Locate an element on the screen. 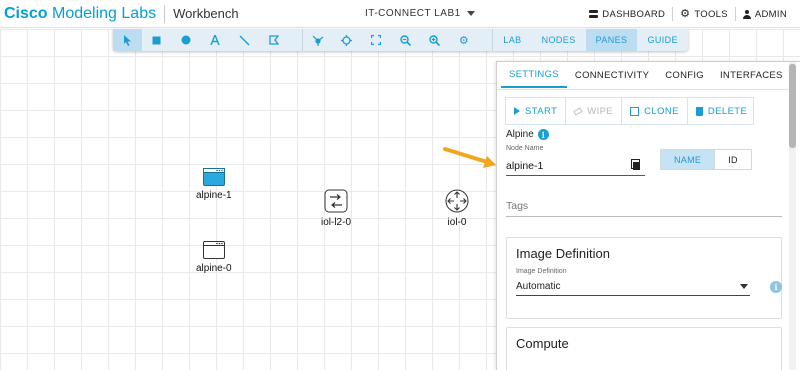 The height and width of the screenshot is (370, 800). tab-settings: SETTINGS is located at coordinates (534, 75).